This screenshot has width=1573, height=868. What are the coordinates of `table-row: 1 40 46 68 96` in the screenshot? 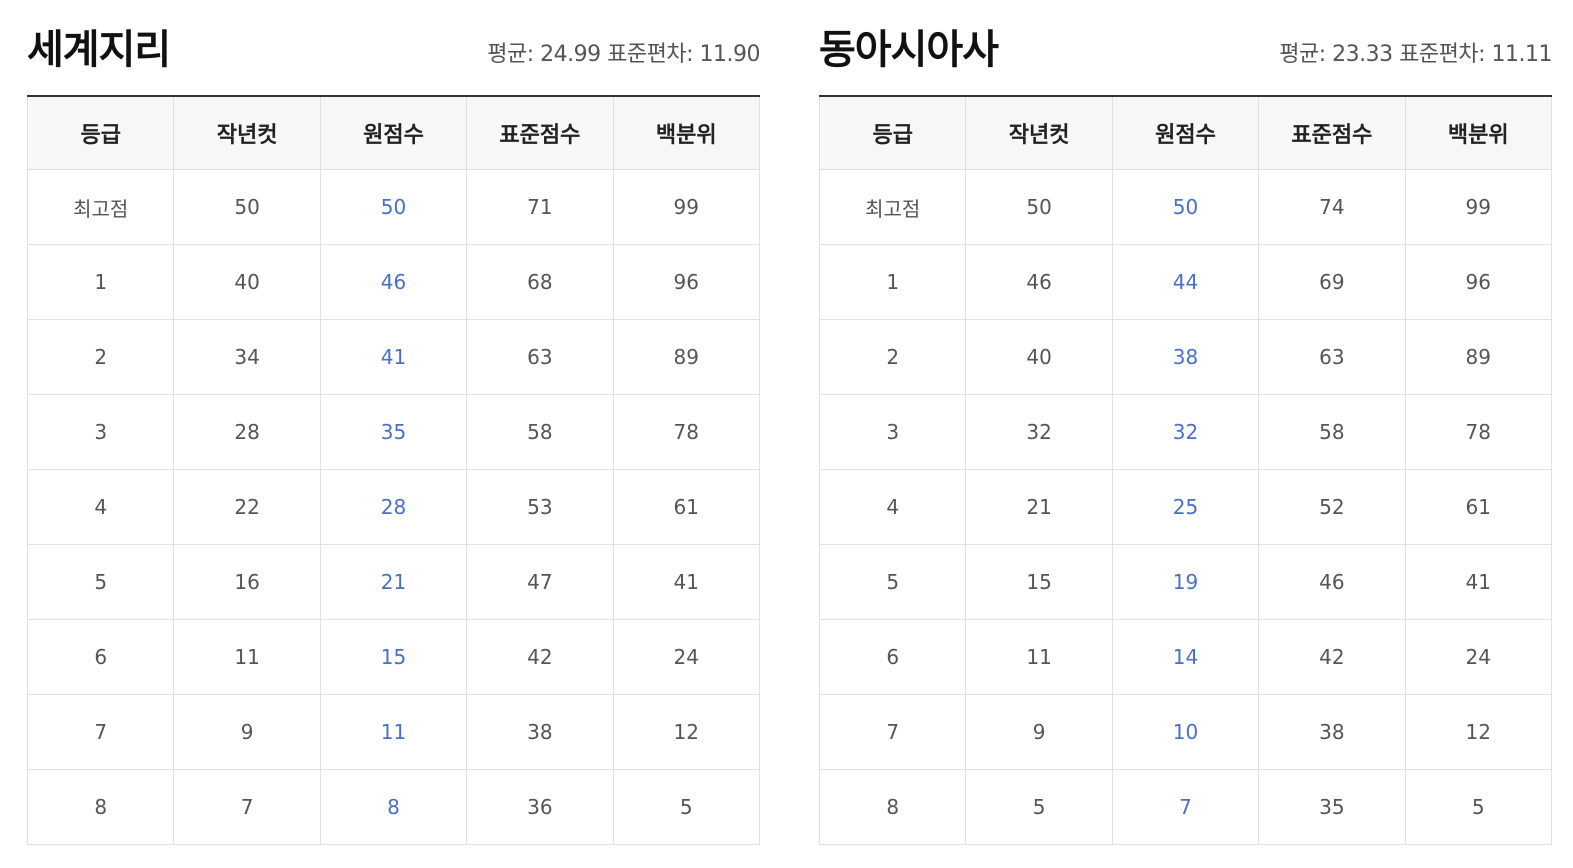 It's located at (393, 282).